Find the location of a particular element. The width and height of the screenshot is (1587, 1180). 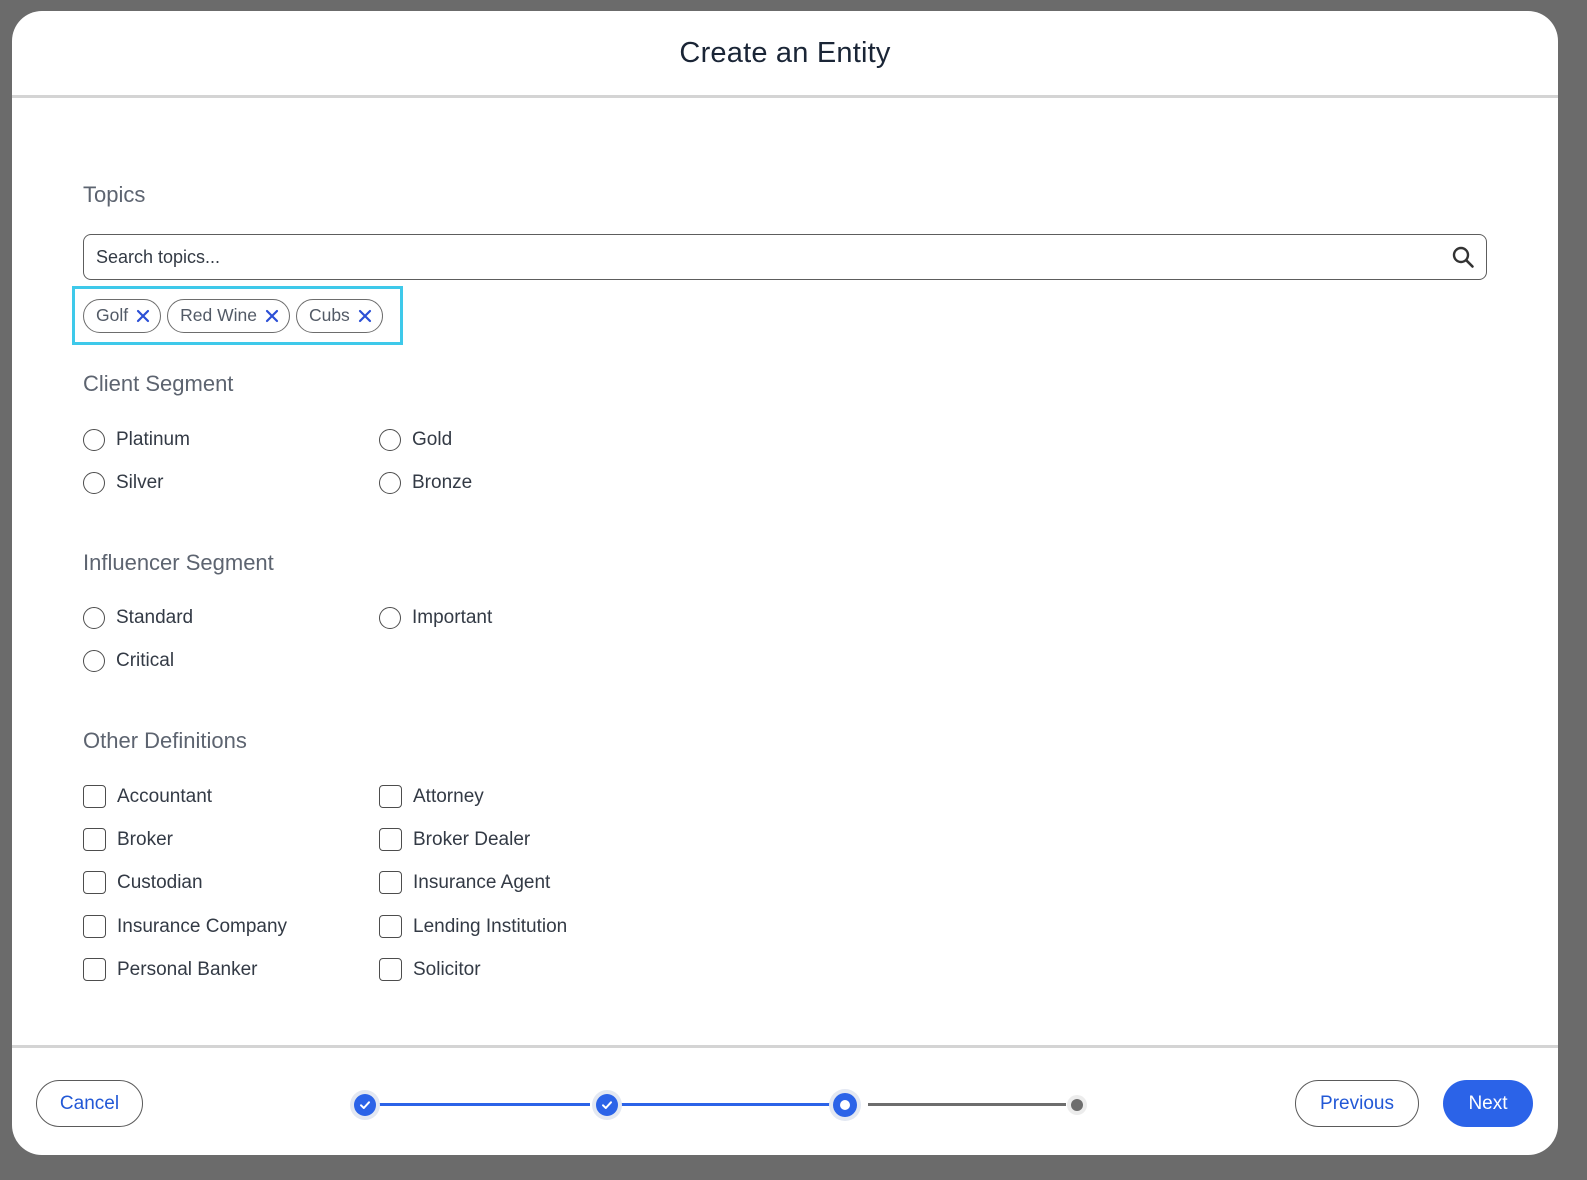

topic-chip-red-wine: Red Wine is located at coordinates (228, 315).